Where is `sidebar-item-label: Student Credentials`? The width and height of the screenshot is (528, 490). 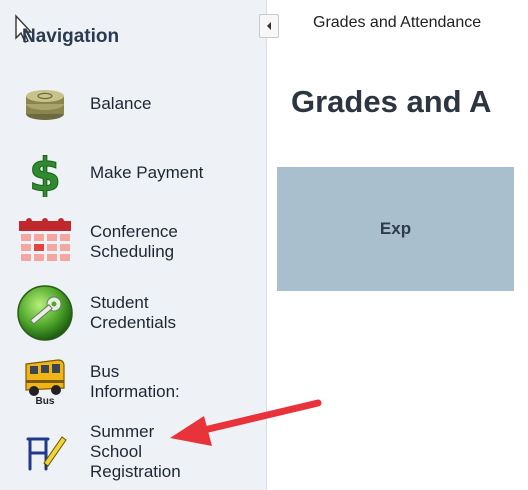
sidebar-item-label: Student Credentials is located at coordinates (133, 312).